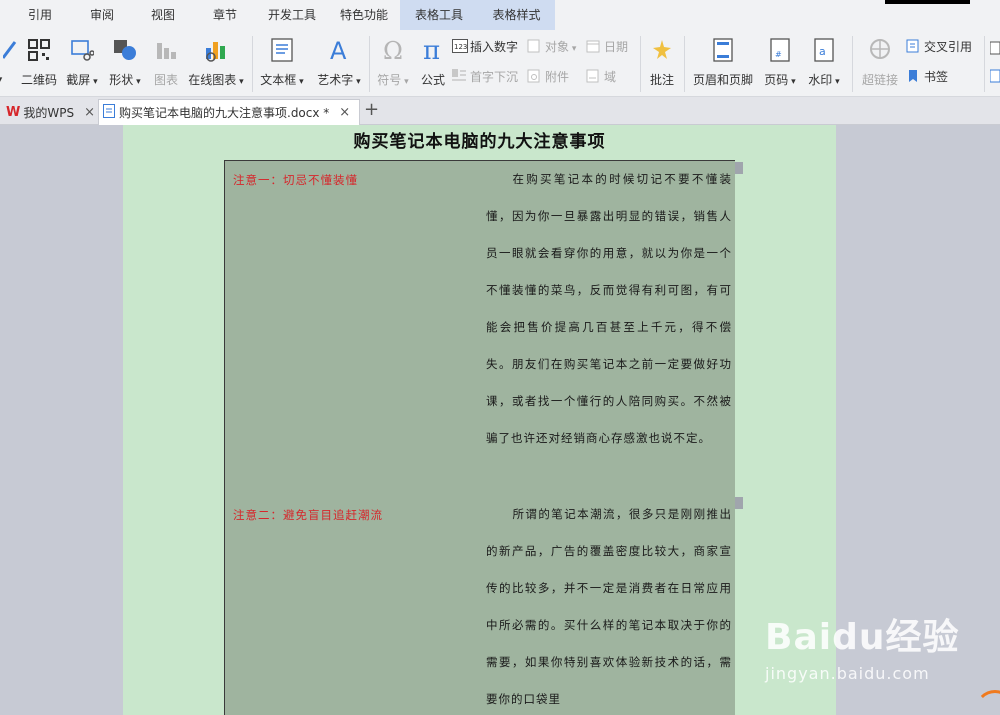 This screenshot has width=1000, height=715. I want to click on baidu-logo: Baidu经验, so click(862, 637).